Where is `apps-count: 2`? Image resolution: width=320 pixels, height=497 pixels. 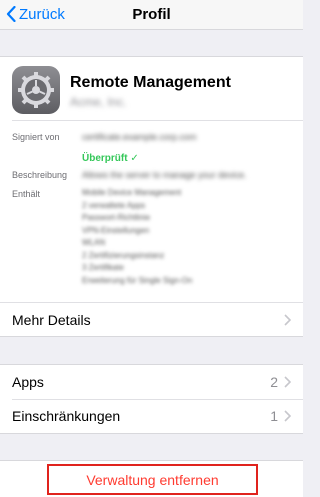
apps-count: 2 is located at coordinates (274, 382).